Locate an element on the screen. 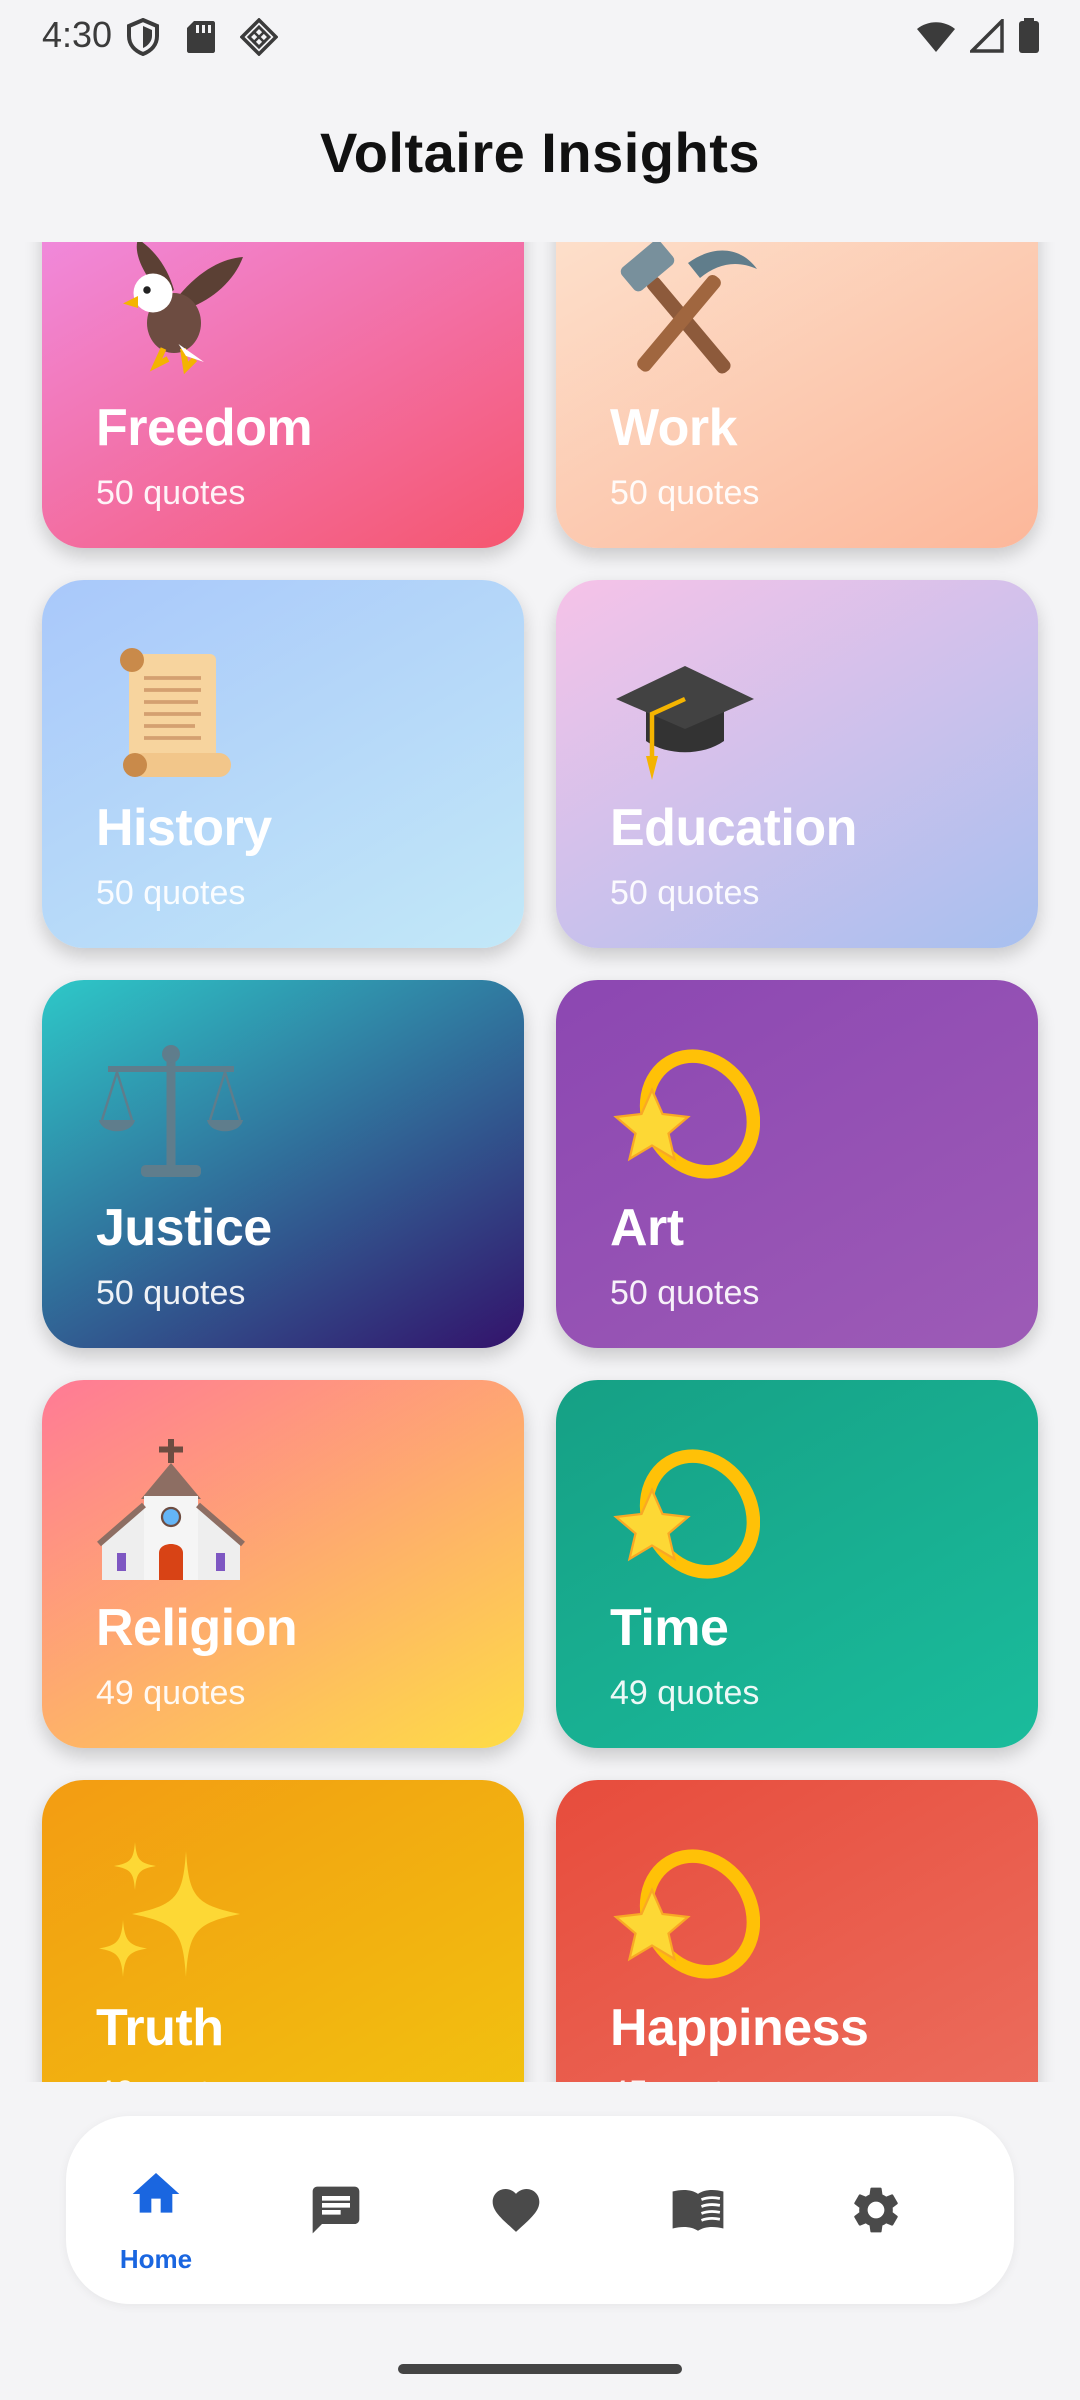 This screenshot has width=1080, height=2400. category-title: History is located at coordinates (184, 828).